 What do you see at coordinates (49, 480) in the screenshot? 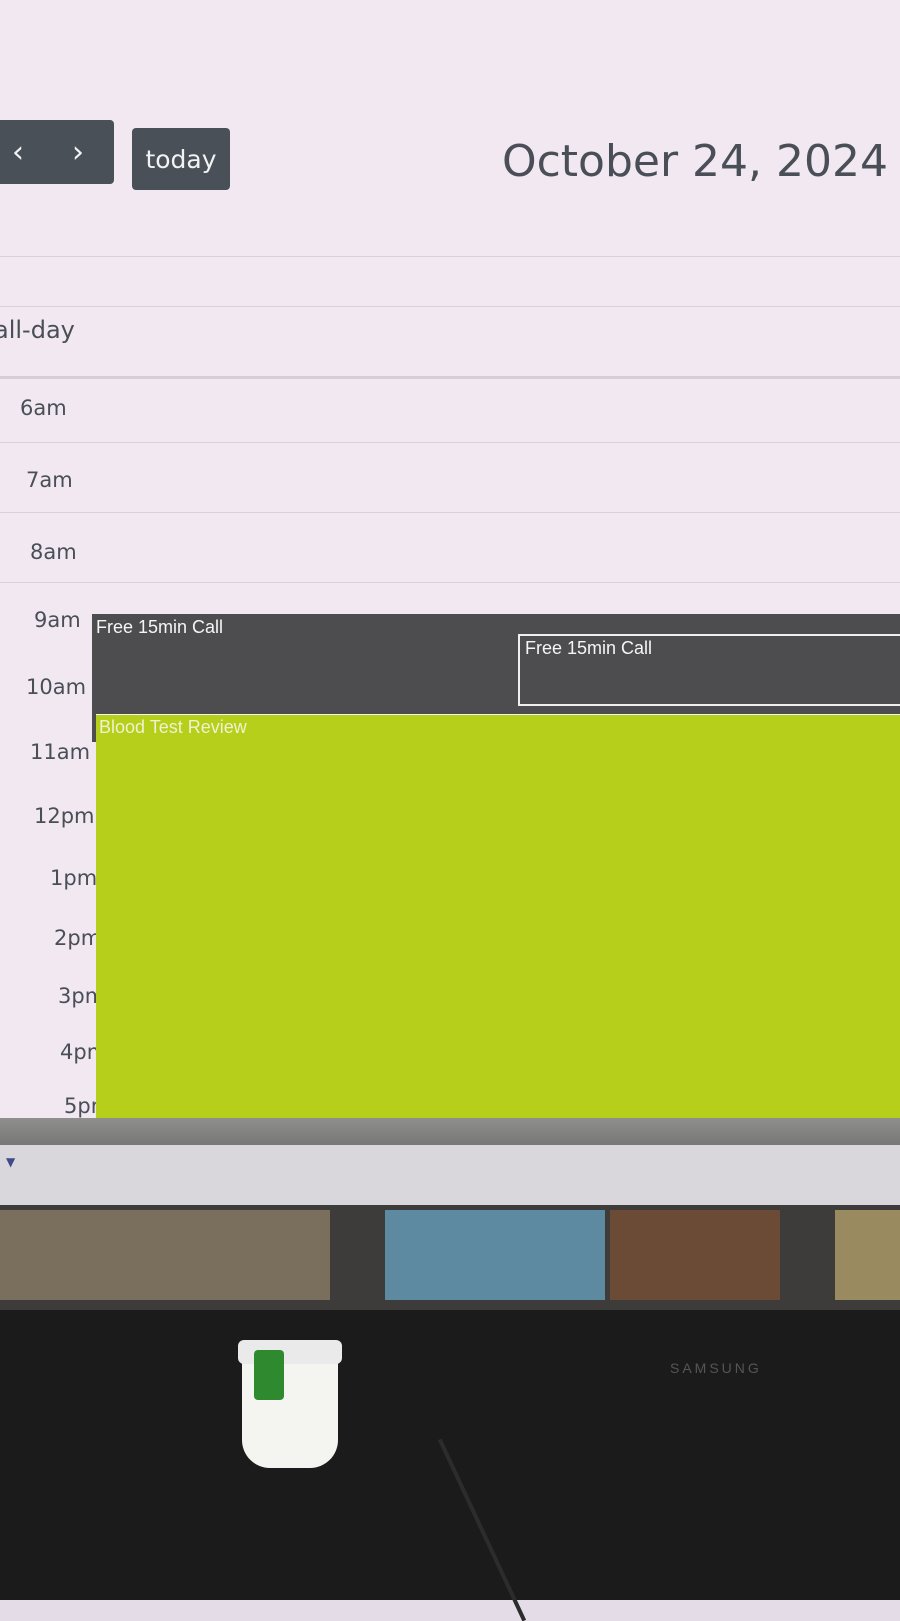
I see `time-label-7am: 7am` at bounding box center [49, 480].